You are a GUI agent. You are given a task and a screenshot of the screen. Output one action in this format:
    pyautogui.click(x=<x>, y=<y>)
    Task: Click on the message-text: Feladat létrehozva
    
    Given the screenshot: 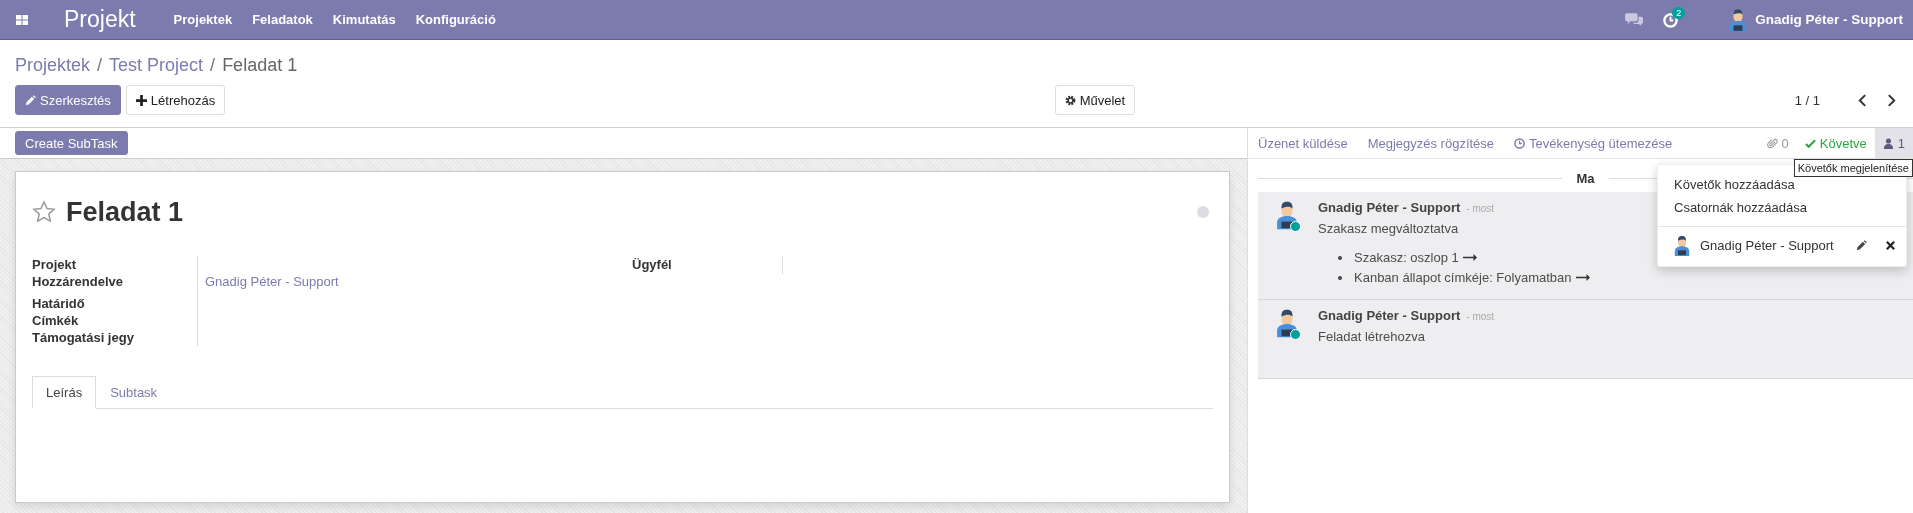 What is the action you would take?
    pyautogui.click(x=1372, y=336)
    